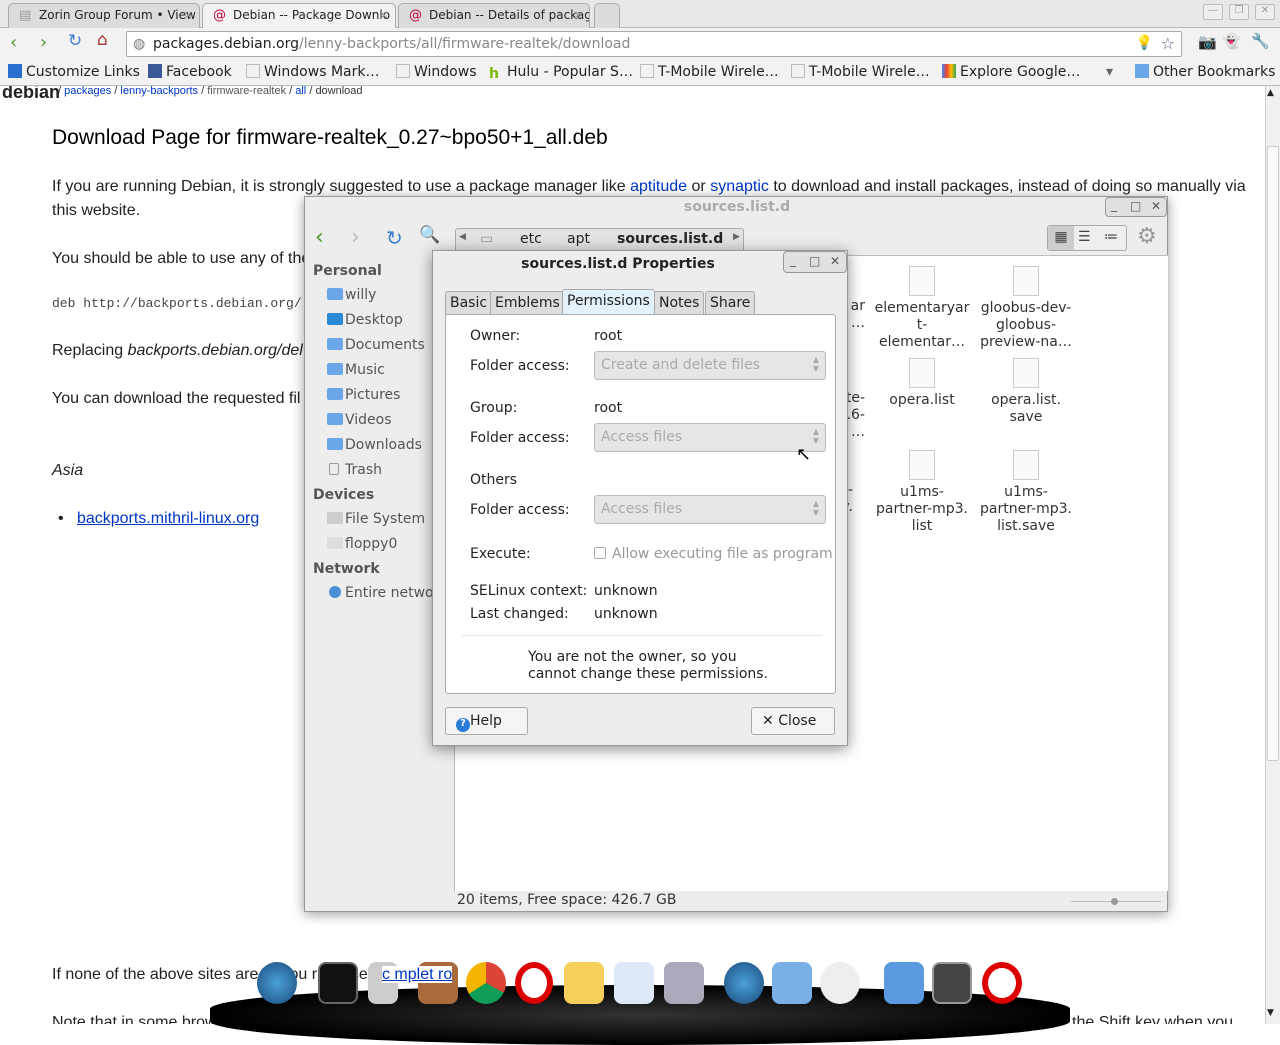 The height and width of the screenshot is (1045, 1280). Describe the element at coordinates (710, 437) in the screenshot. I see `group-access-select: Access files ▲ ▼` at that location.